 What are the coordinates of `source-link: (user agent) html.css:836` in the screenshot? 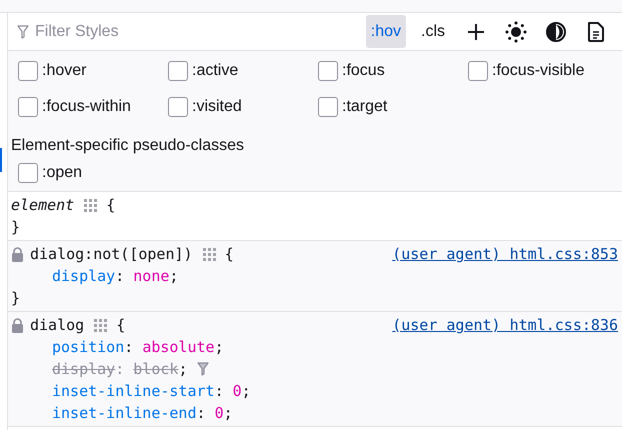 It's located at (505, 325).